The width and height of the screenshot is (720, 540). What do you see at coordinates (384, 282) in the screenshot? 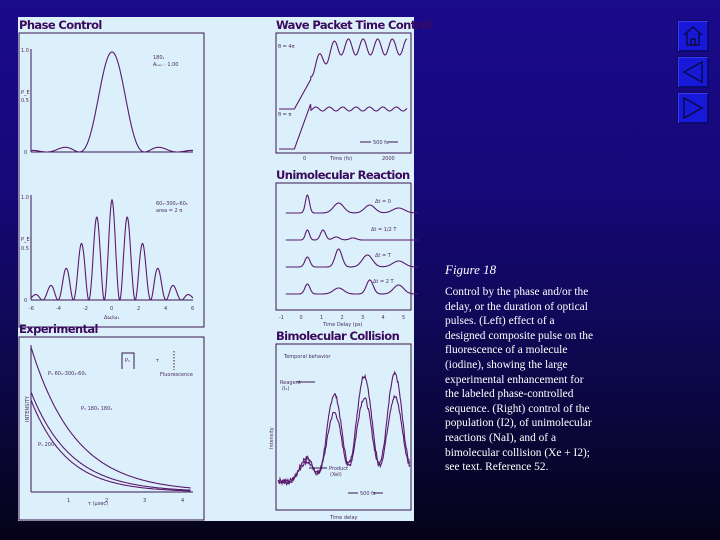
I see `trace-label: Δt = 2 T` at bounding box center [384, 282].